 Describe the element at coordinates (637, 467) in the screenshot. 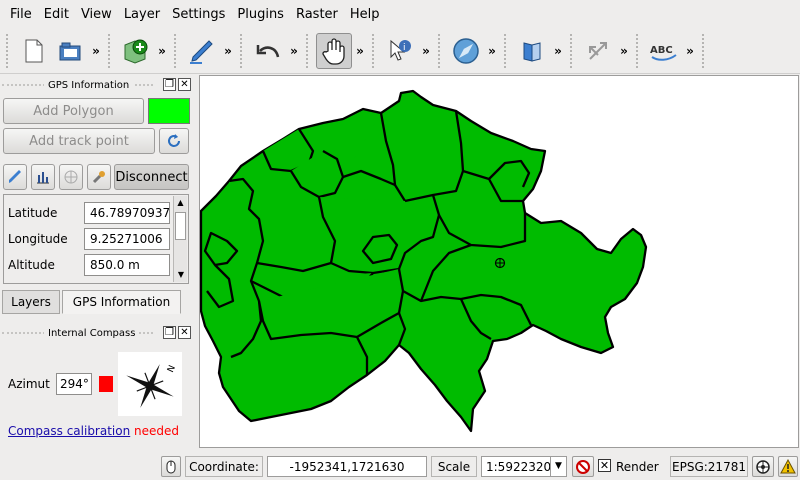

I see `render-label: Render` at that location.